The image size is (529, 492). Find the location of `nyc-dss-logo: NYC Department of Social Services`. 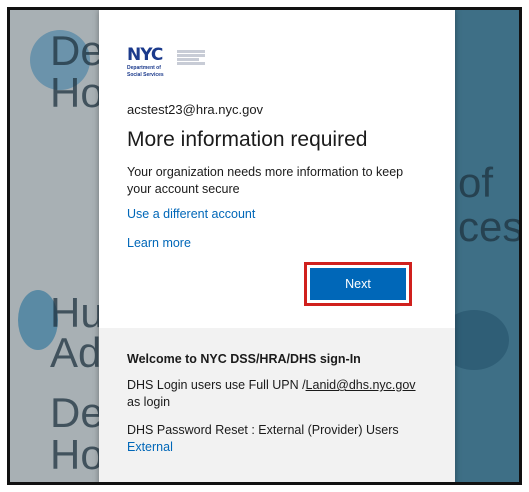

nyc-dss-logo: NYC Department of Social Services is located at coordinates (277, 67).